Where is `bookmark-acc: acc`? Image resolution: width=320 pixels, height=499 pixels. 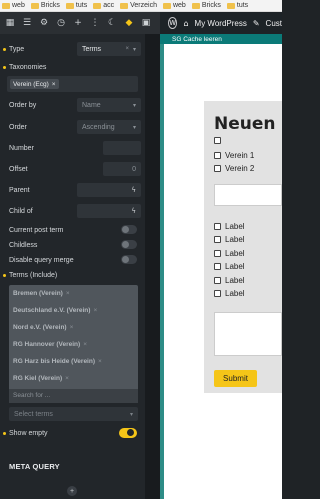
bookmark-acc: acc is located at coordinates (103, 5).